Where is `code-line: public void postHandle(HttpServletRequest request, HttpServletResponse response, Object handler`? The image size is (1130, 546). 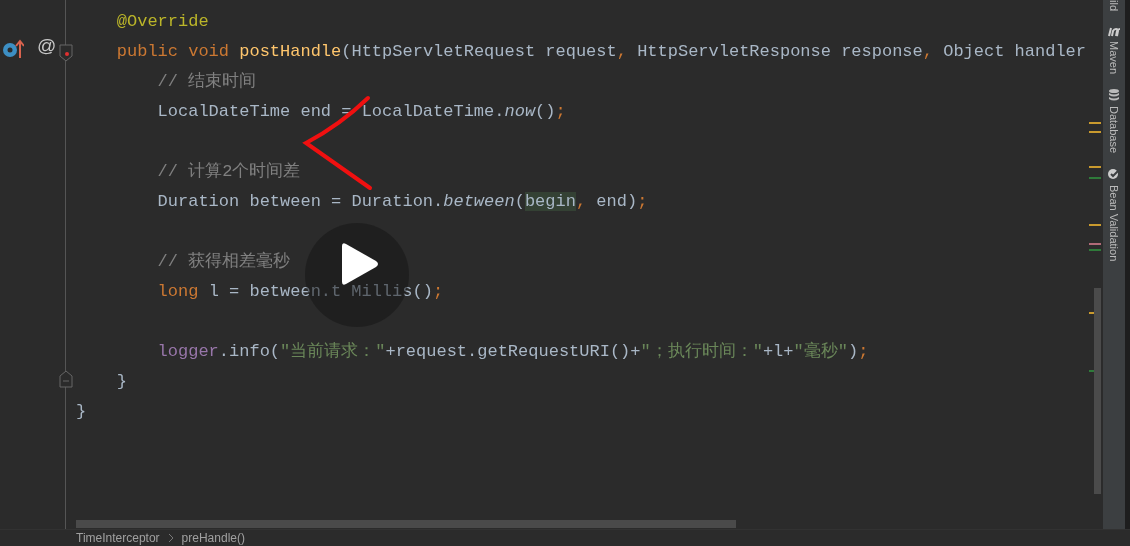 code-line: public void postHandle(HttpServletRequest request, HttpServletResponse response, Object handler is located at coordinates (600, 52).